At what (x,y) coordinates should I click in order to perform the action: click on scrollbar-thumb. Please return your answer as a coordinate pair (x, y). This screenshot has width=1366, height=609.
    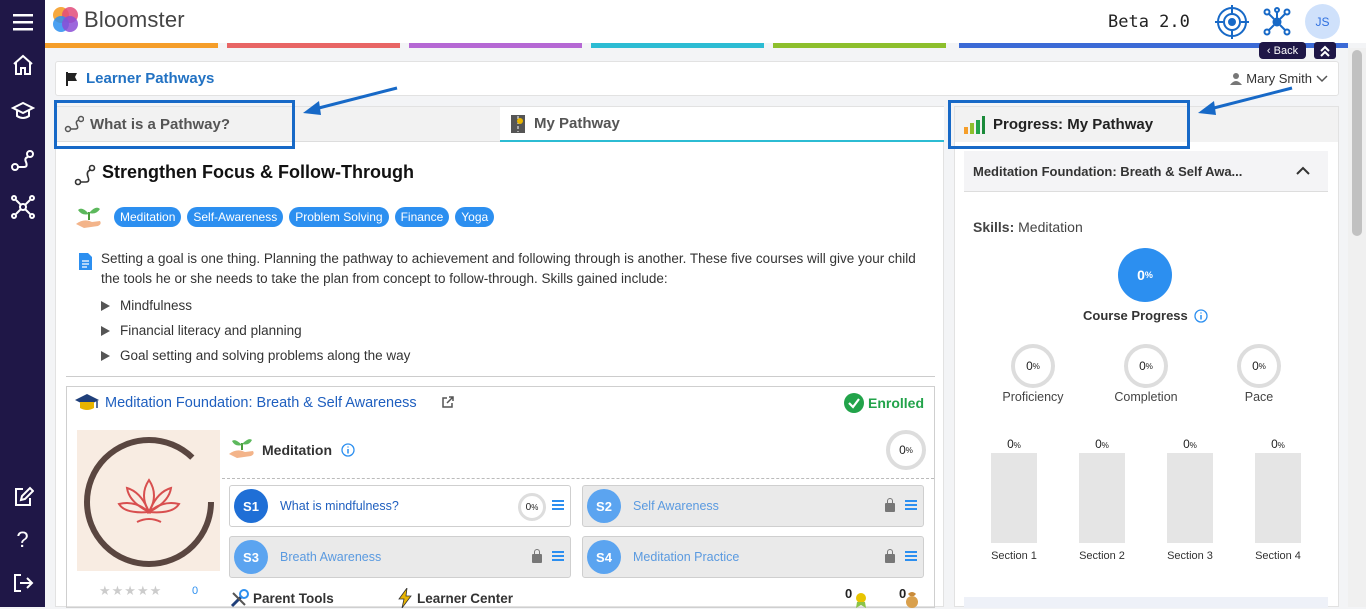
    Looking at the image, I should click on (1357, 143).